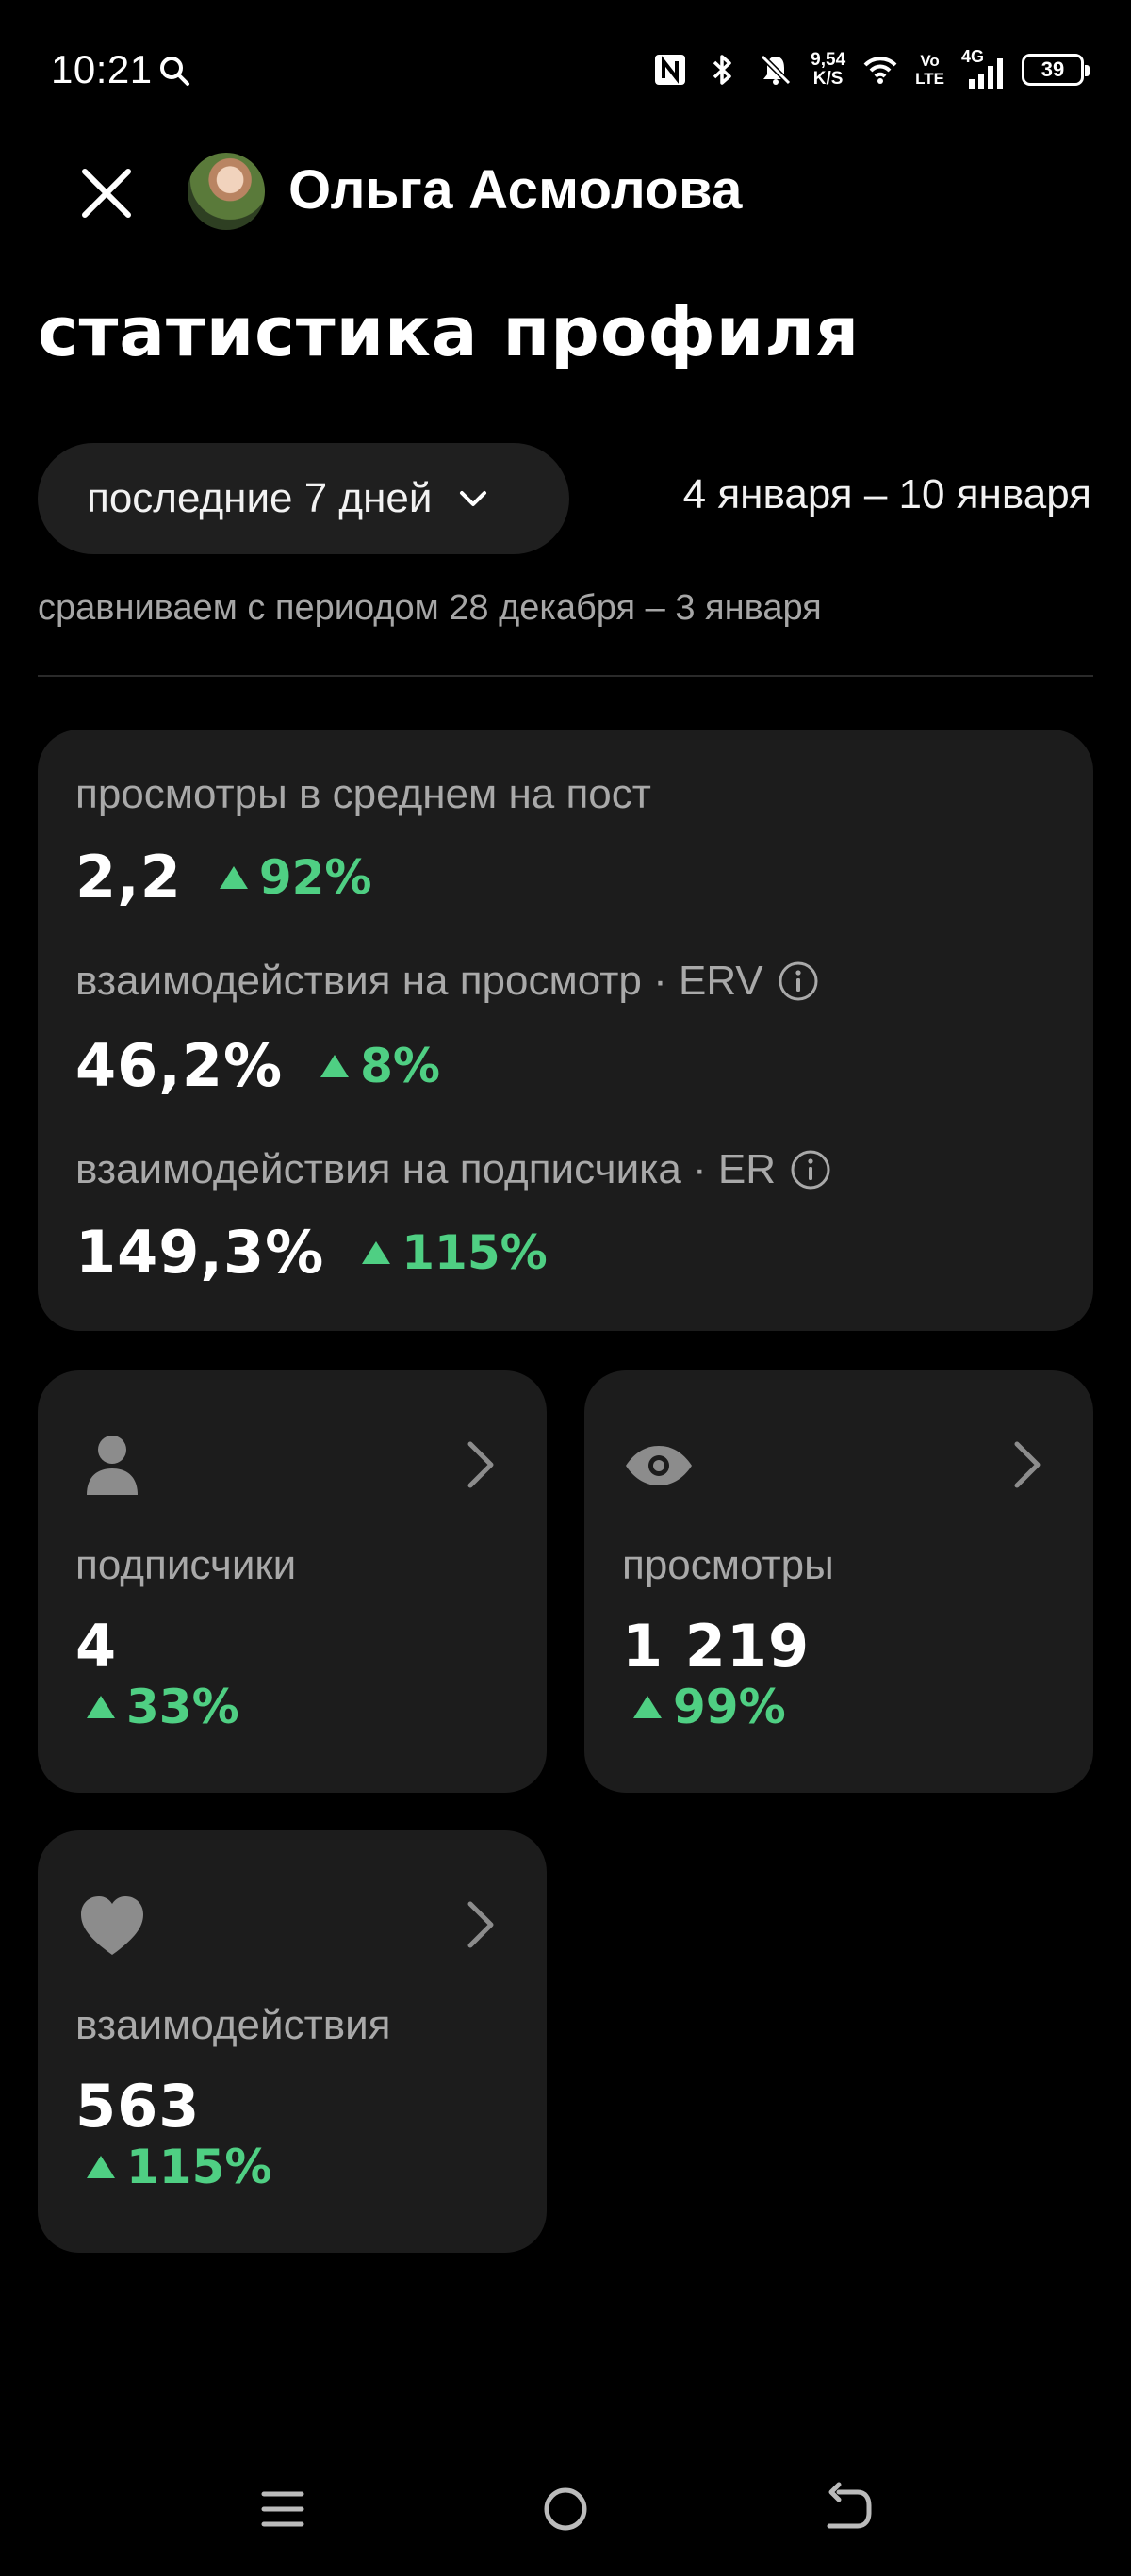 Image resolution: width=1131 pixels, height=2576 pixels. What do you see at coordinates (983, 68) in the screenshot?
I see `signal-icon: 4G` at bounding box center [983, 68].